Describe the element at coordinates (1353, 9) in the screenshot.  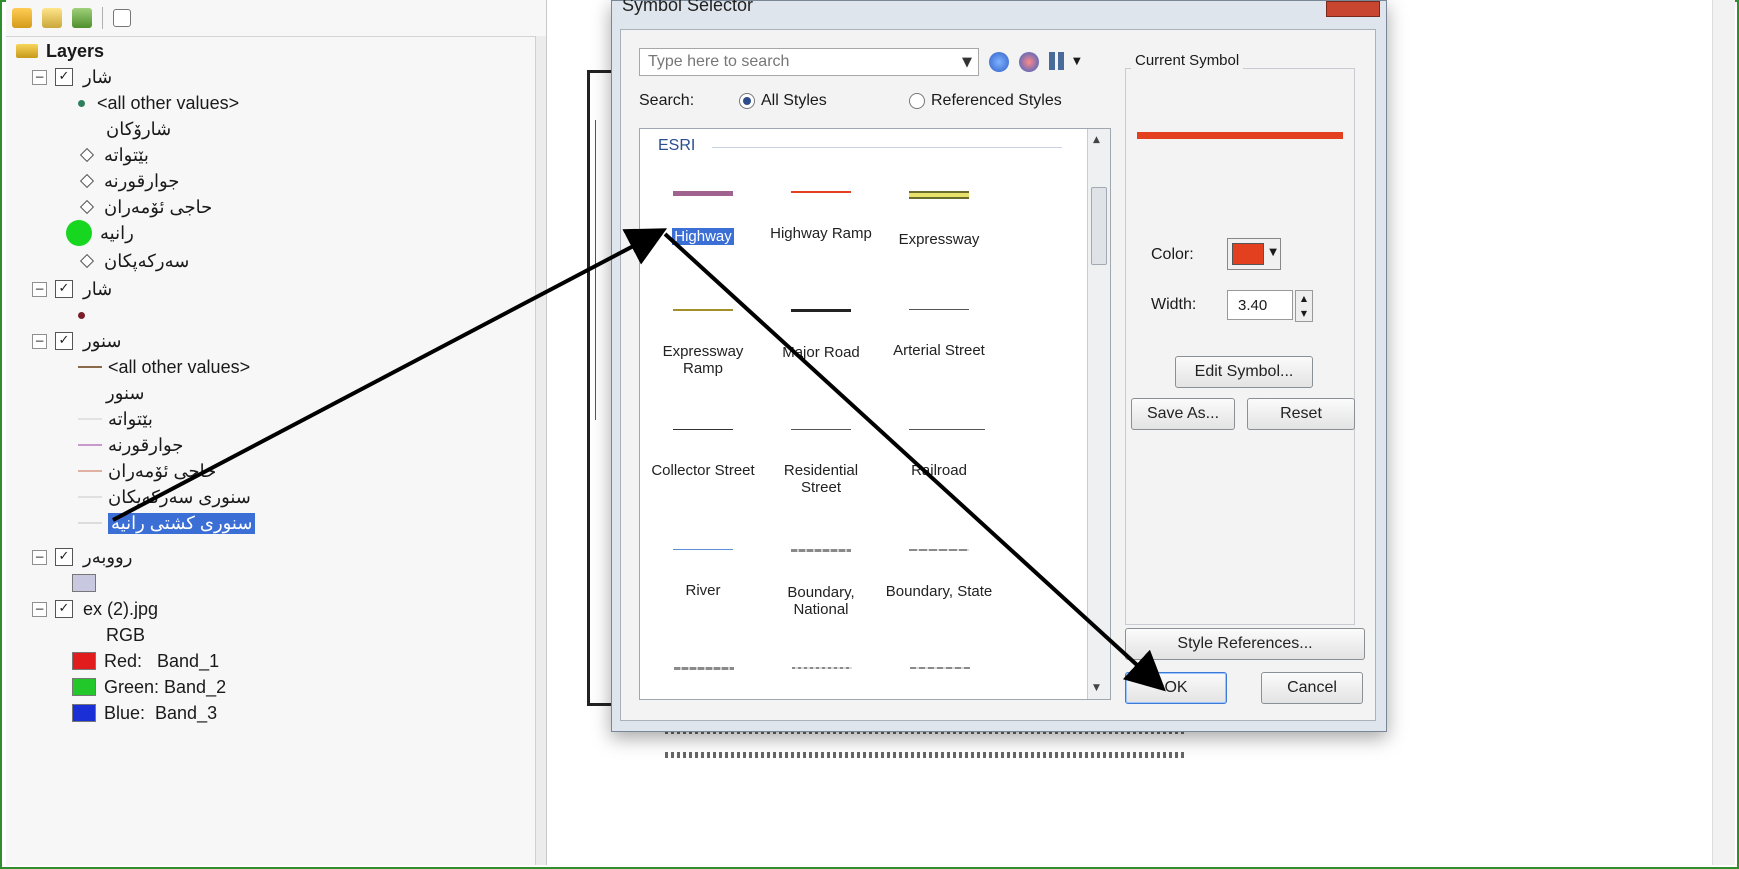
I see `close-button` at that location.